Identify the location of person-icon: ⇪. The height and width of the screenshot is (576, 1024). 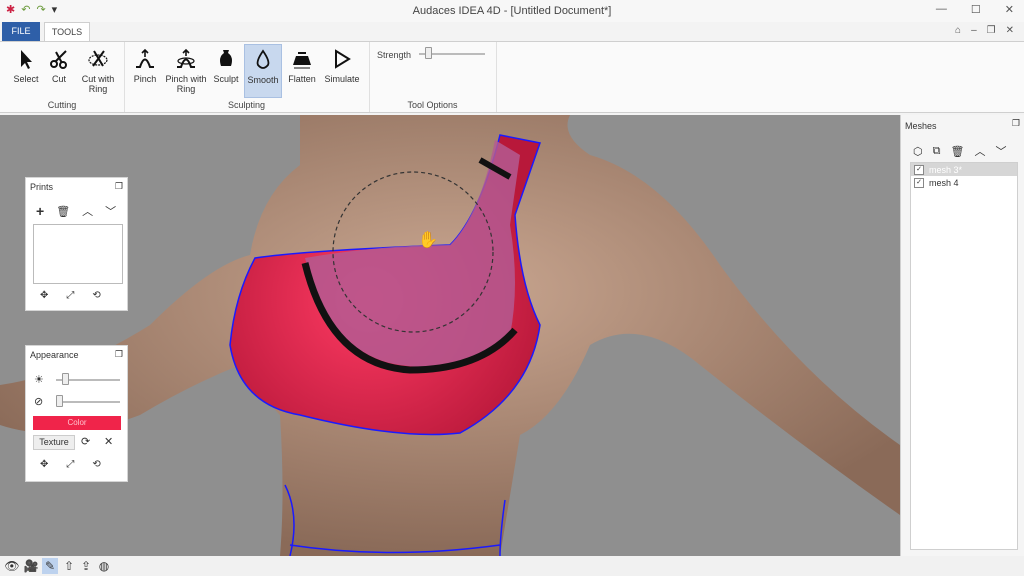
(86, 566).